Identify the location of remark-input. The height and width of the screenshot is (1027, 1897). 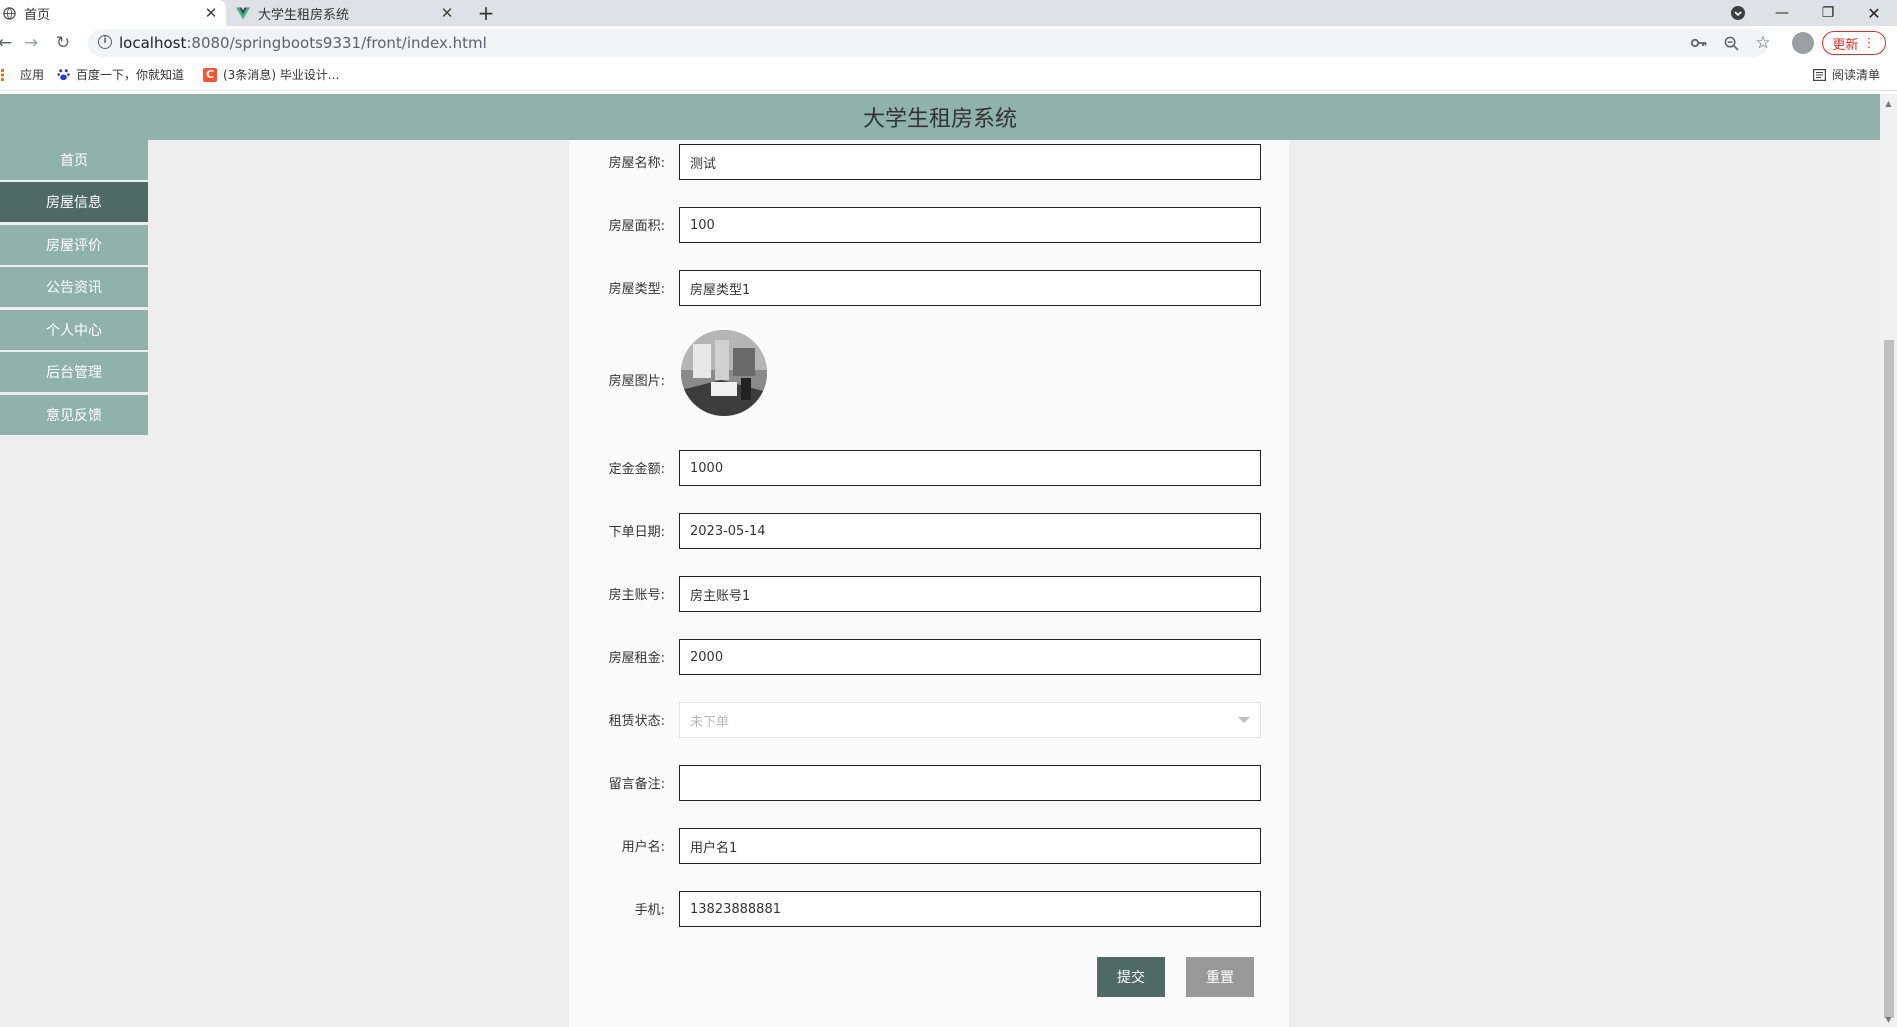
(970, 783).